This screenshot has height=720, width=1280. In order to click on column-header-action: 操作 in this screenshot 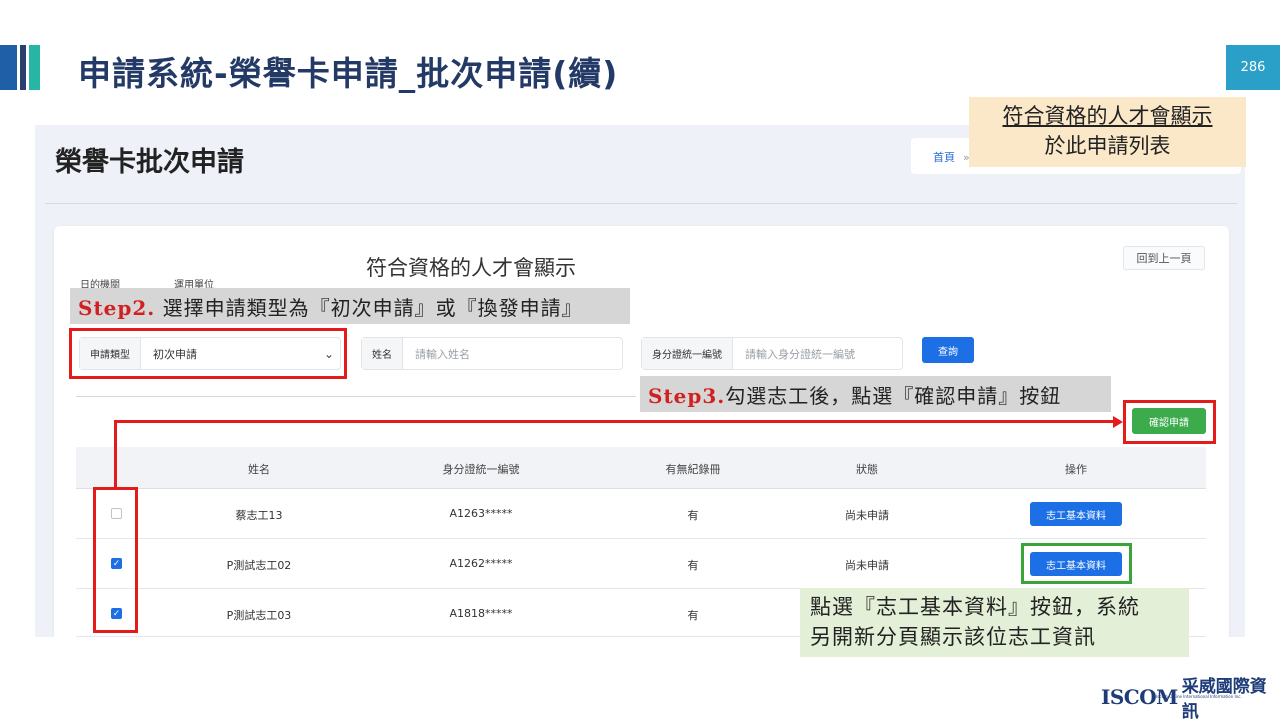, I will do `click(1076, 469)`.